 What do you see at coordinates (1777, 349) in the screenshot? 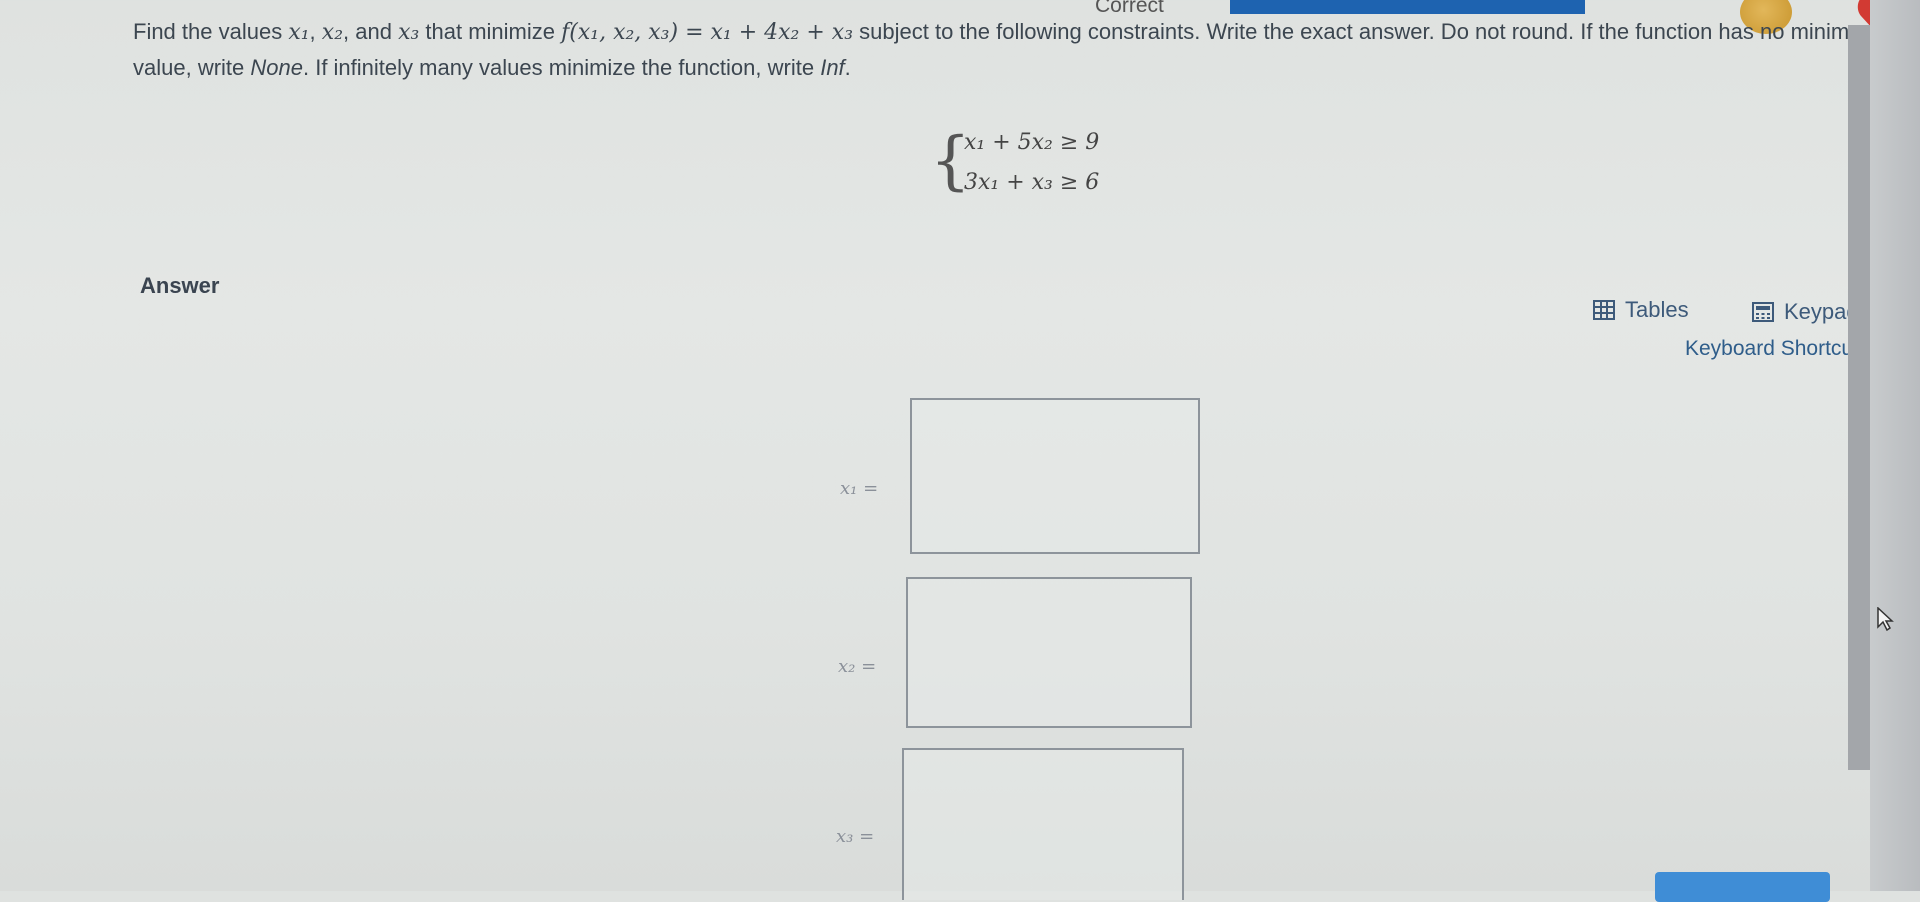
I see `keyboard-shortcuts-link: Keyboard Shortcuts` at bounding box center [1777, 349].